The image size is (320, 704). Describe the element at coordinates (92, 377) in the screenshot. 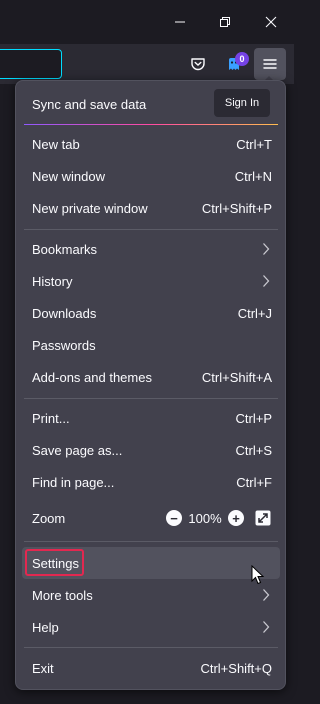

I see `menu-item-label: Add-ons and themes` at that location.